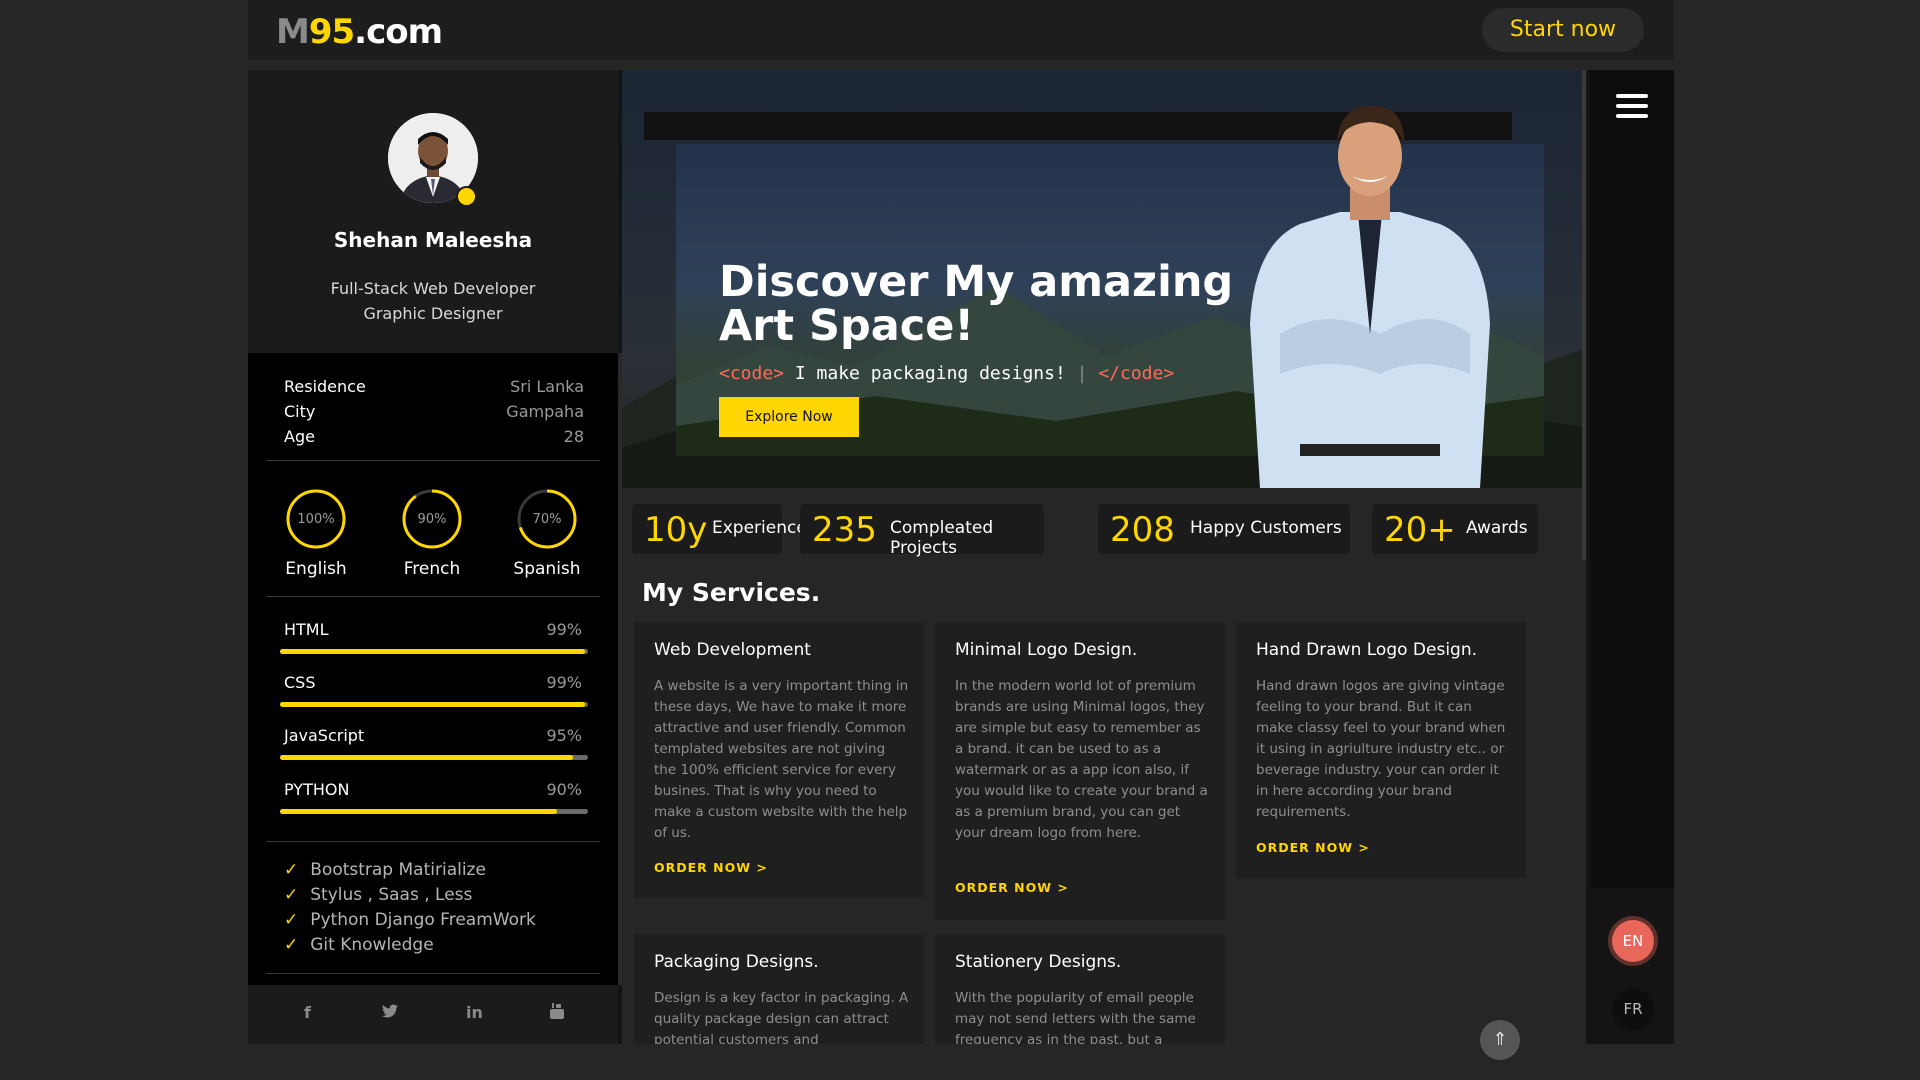  What do you see at coordinates (391, 895) in the screenshot?
I see `knowledge-label: Stylus , Saas , Less` at bounding box center [391, 895].